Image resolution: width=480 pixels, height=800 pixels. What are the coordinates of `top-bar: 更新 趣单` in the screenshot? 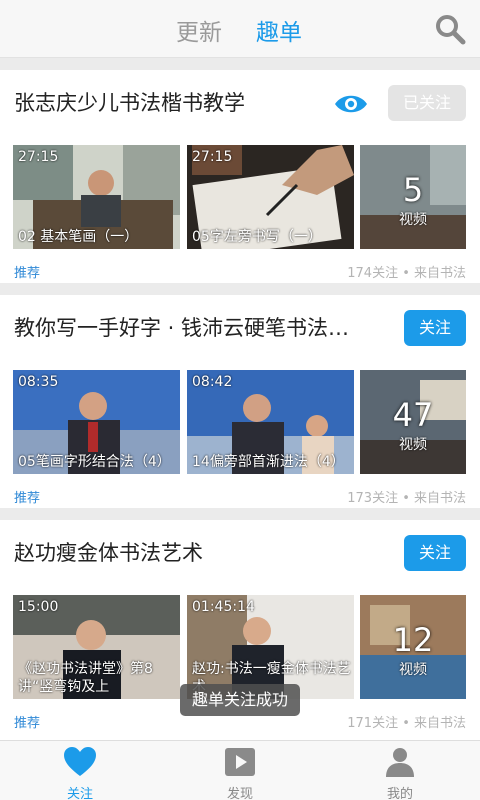 It's located at (240, 29).